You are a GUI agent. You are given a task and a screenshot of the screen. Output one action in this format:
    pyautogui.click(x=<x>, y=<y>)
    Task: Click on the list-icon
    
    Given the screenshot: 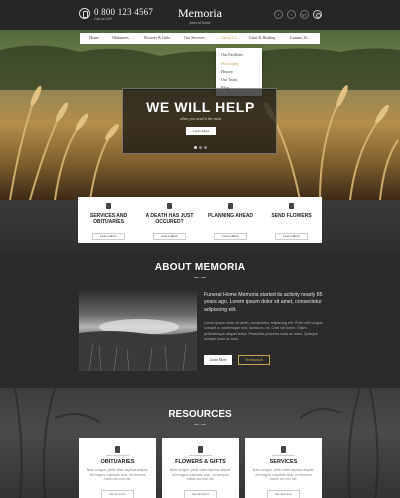 What is the action you would take?
    pyautogui.click(x=283, y=449)
    